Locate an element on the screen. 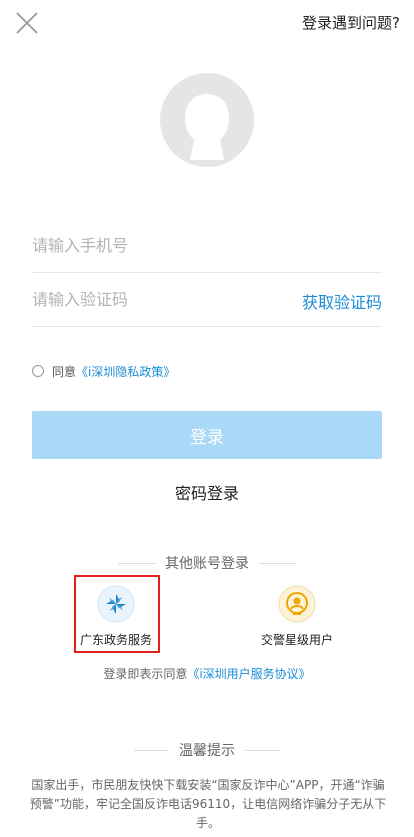 The width and height of the screenshot is (414, 837). other-login-title: 其他账号登录 is located at coordinates (207, 564).